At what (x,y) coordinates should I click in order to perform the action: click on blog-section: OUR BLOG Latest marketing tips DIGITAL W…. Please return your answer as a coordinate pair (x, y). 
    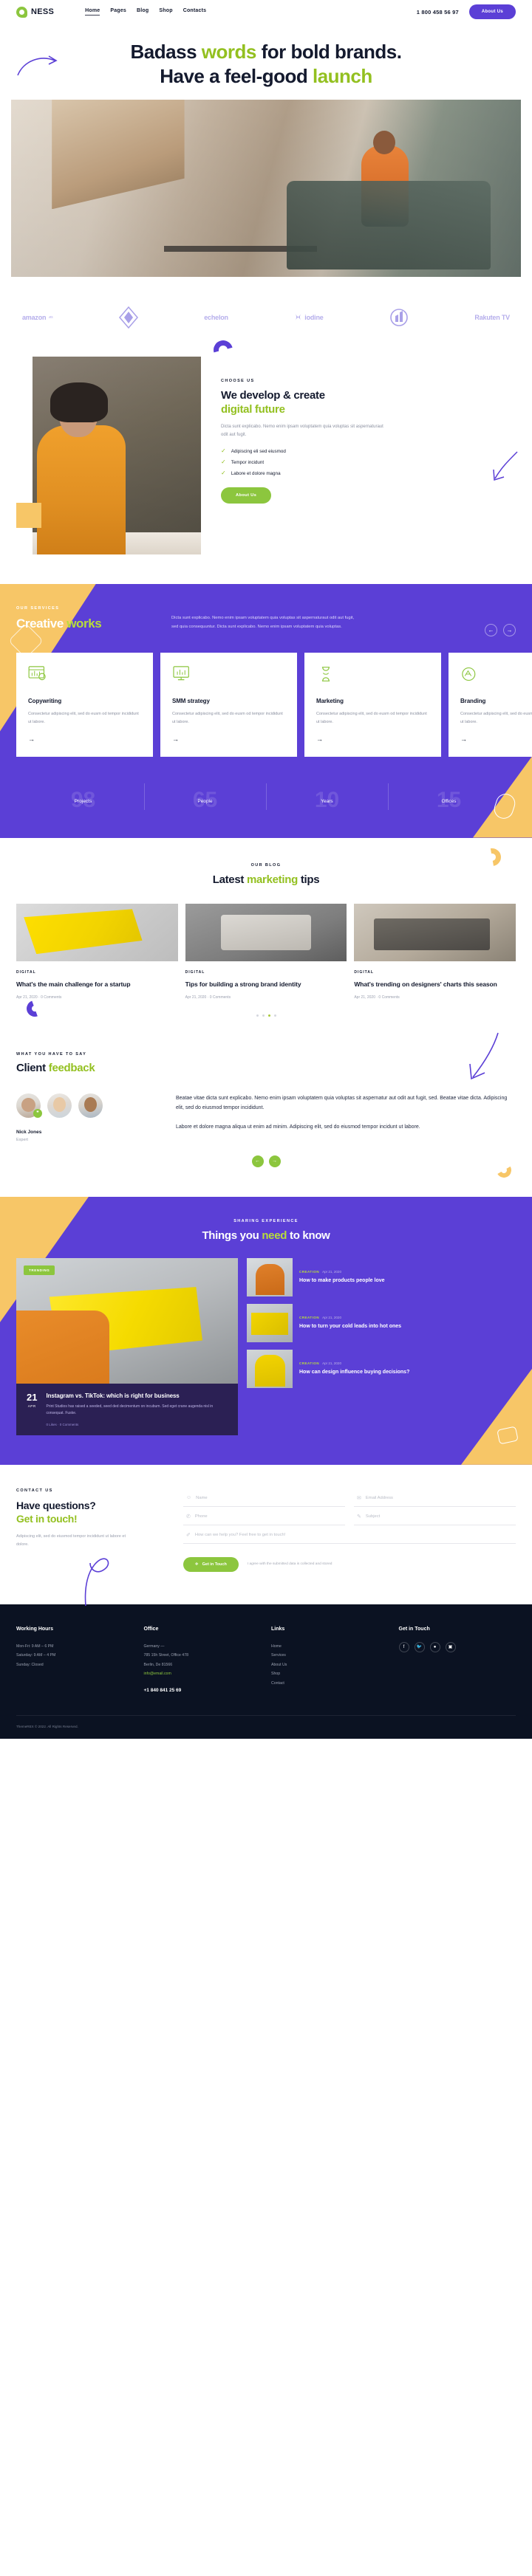
    Looking at the image, I should click on (266, 937).